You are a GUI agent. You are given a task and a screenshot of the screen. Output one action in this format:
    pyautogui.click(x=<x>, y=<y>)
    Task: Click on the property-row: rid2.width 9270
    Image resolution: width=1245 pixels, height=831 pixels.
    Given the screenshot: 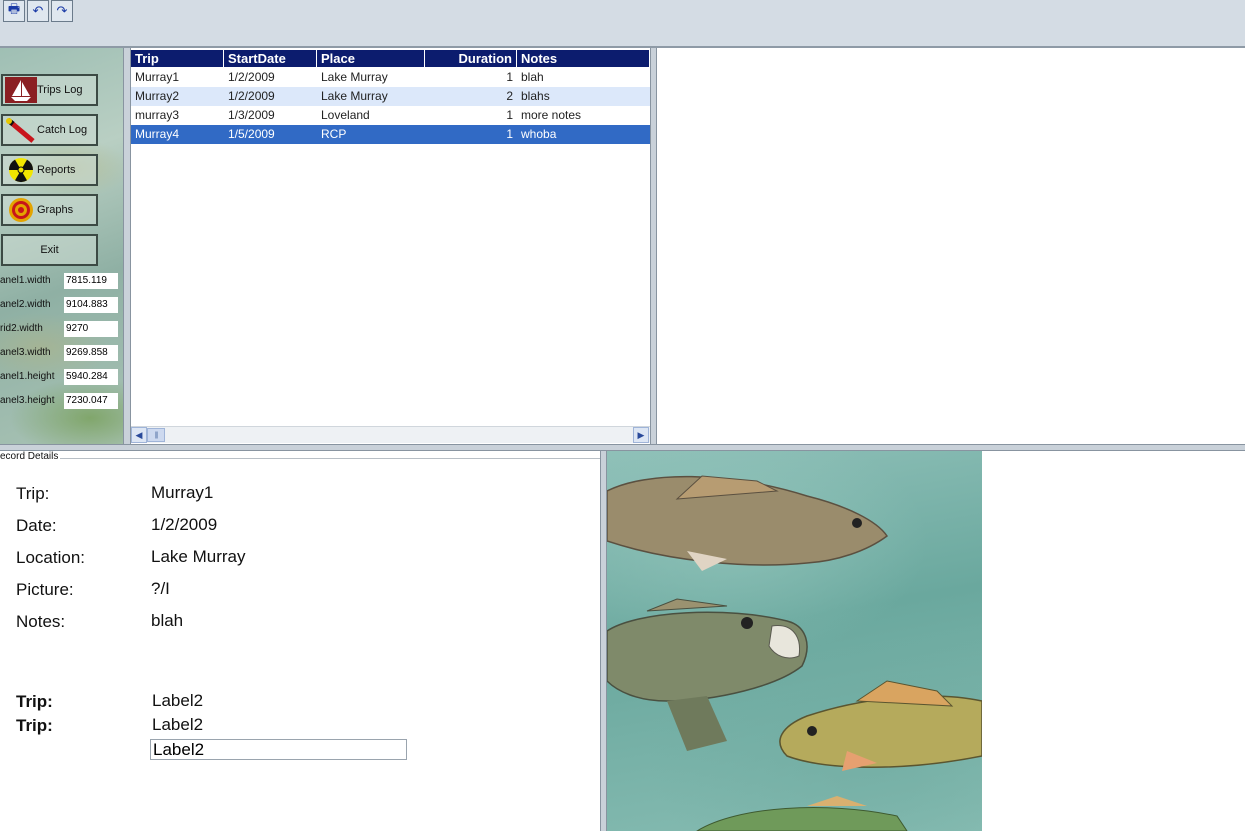 What is the action you would take?
    pyautogui.click(x=61, y=329)
    